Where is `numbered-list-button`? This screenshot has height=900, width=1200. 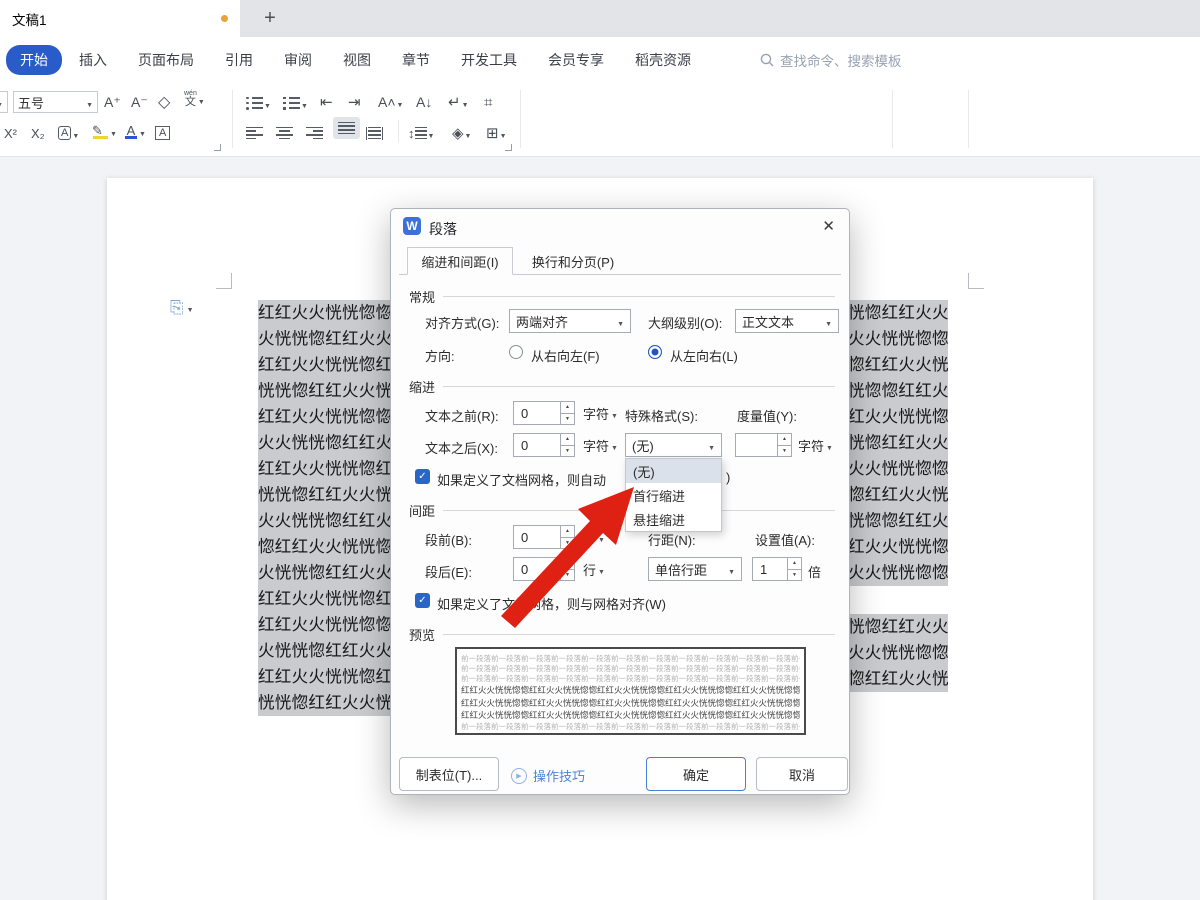
numbered-list-button is located at coordinates (295, 103).